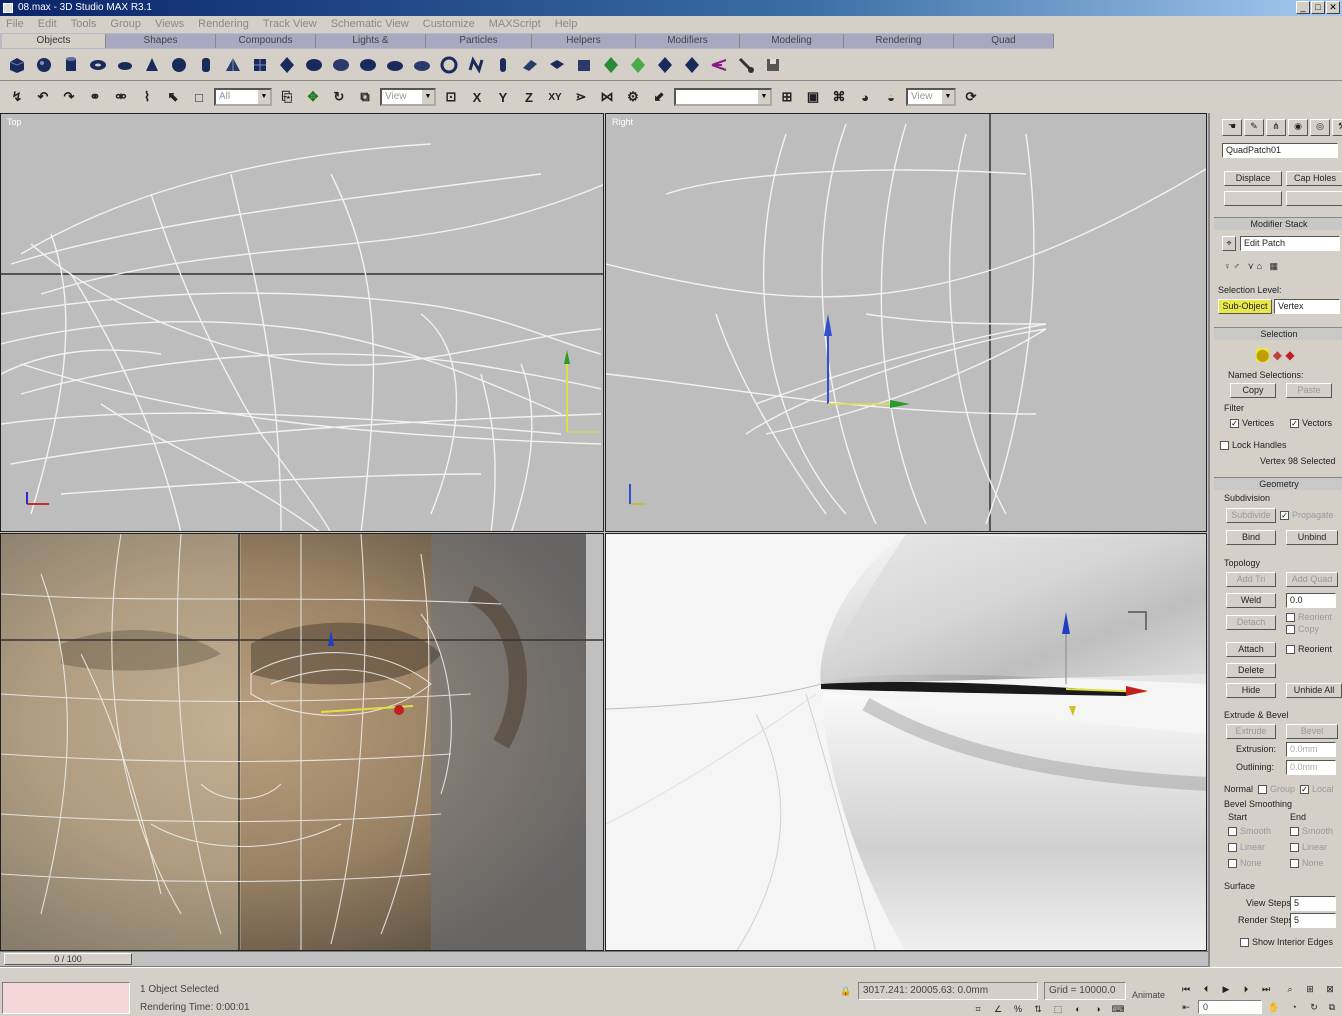 The width and height of the screenshot is (1342, 1016). What do you see at coordinates (638, 65) in the screenshot?
I see `green-star-icon` at bounding box center [638, 65].